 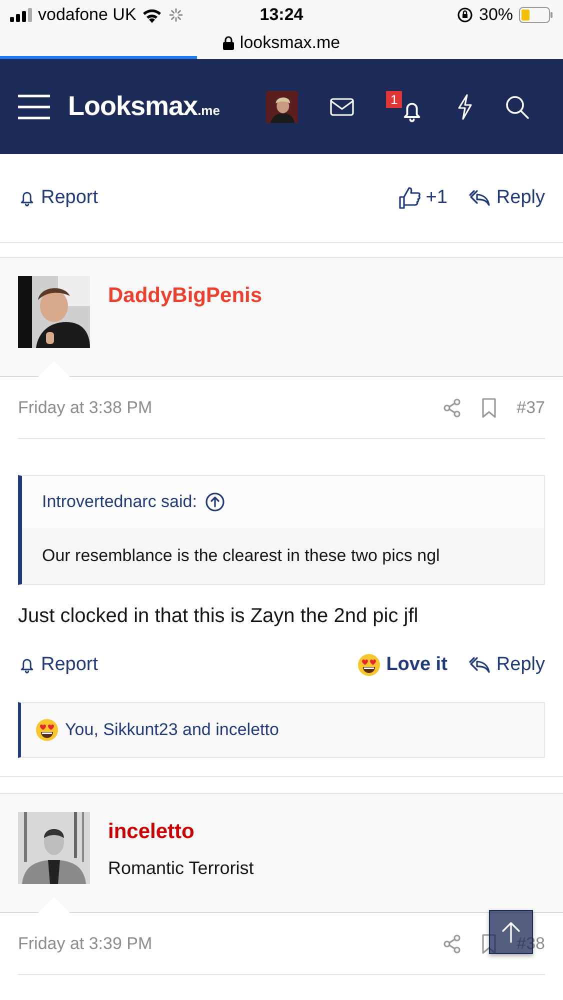 What do you see at coordinates (228, 43) in the screenshot?
I see `lock-icon` at bounding box center [228, 43].